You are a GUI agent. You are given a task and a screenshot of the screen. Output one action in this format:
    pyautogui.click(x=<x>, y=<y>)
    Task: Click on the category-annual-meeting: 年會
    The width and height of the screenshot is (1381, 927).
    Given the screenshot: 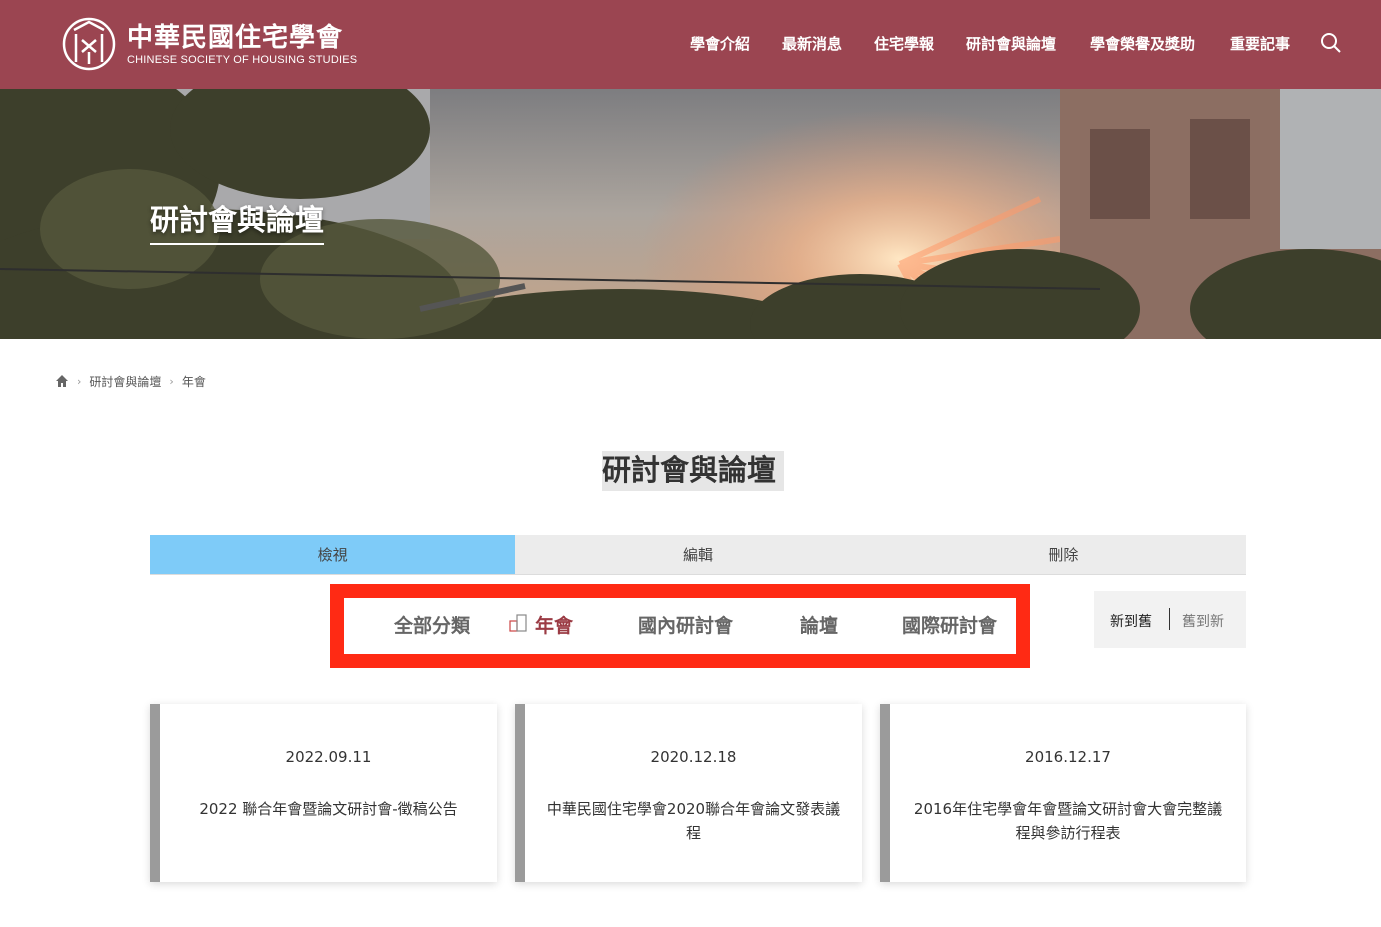 What is the action you would take?
    pyautogui.click(x=554, y=624)
    